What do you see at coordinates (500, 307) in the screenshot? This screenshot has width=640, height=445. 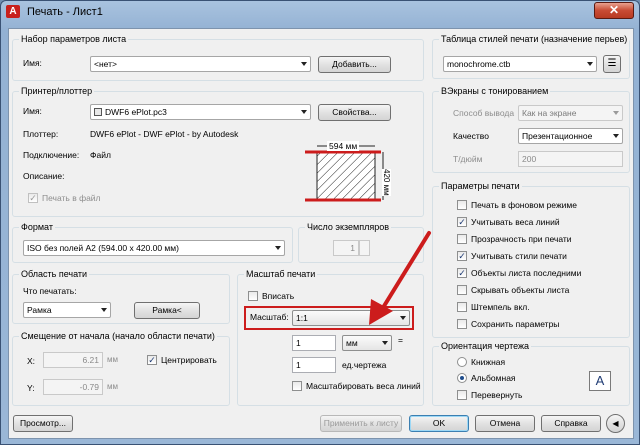 I see `option-label-6: Штемпель вкл.` at bounding box center [500, 307].